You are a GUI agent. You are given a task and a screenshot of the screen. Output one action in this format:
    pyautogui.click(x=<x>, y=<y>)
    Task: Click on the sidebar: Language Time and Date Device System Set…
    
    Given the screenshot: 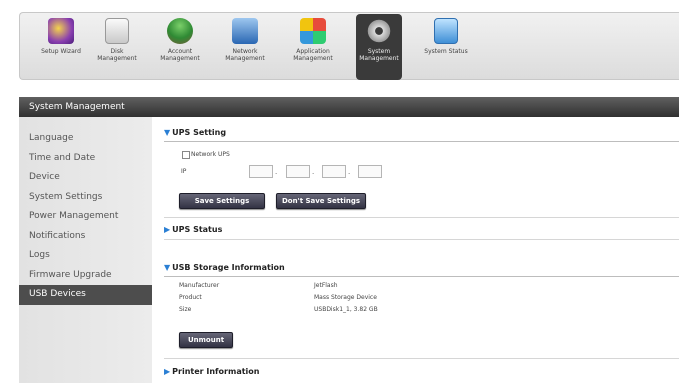 What is the action you would take?
    pyautogui.click(x=85, y=250)
    